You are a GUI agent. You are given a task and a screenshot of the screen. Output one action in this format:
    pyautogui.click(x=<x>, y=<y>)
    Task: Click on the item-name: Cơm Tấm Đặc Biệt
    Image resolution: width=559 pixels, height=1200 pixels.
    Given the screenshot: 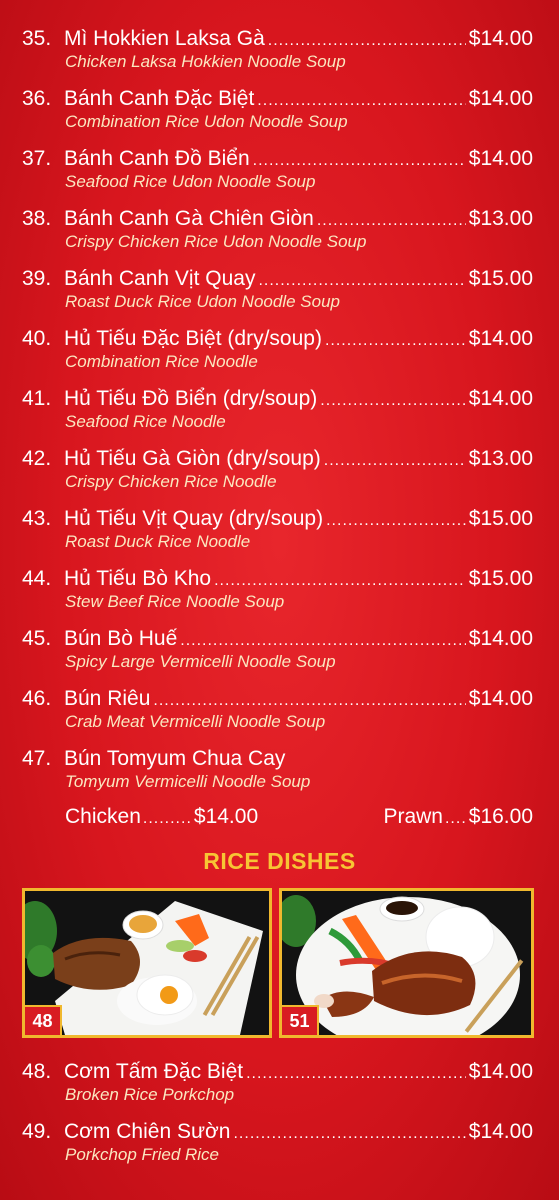 What is the action you would take?
    pyautogui.click(x=154, y=1071)
    